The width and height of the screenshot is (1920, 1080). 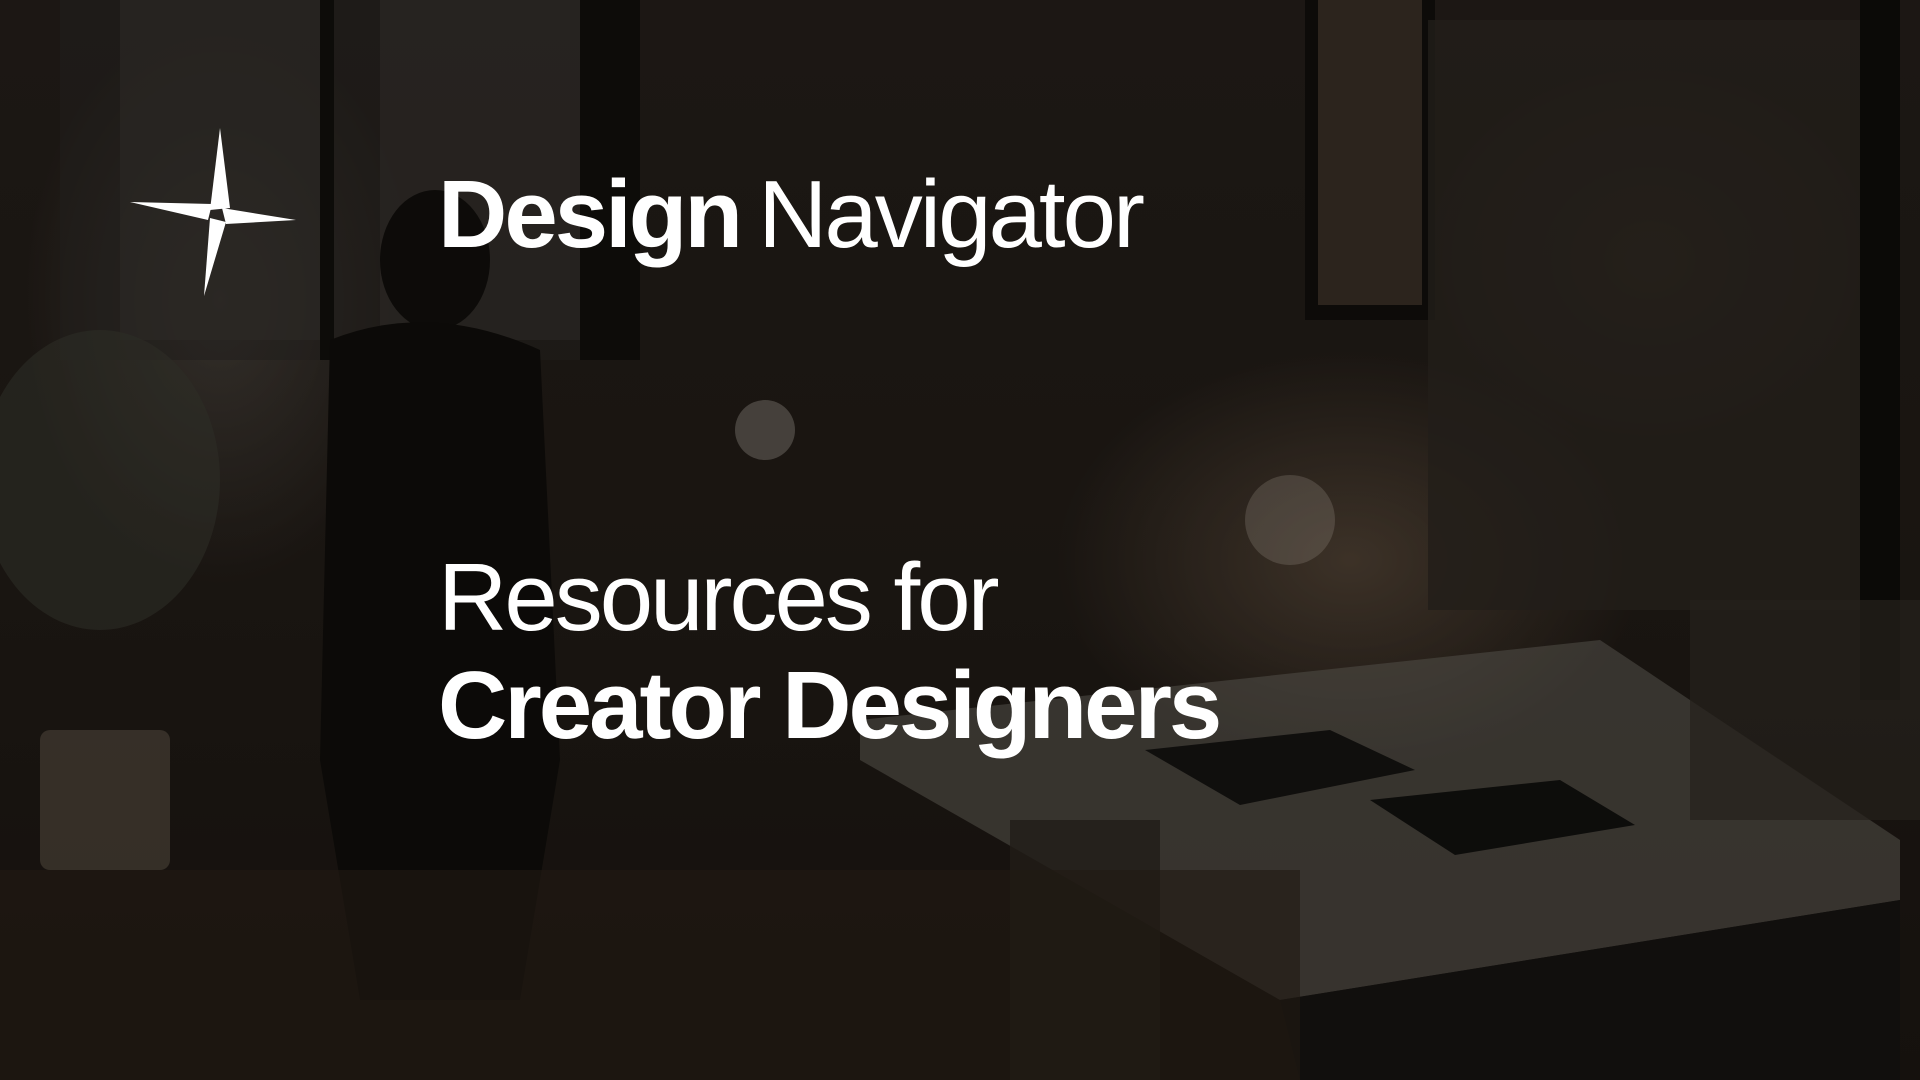 I want to click on tagline-line-2: Creator Designers, so click(x=830, y=705).